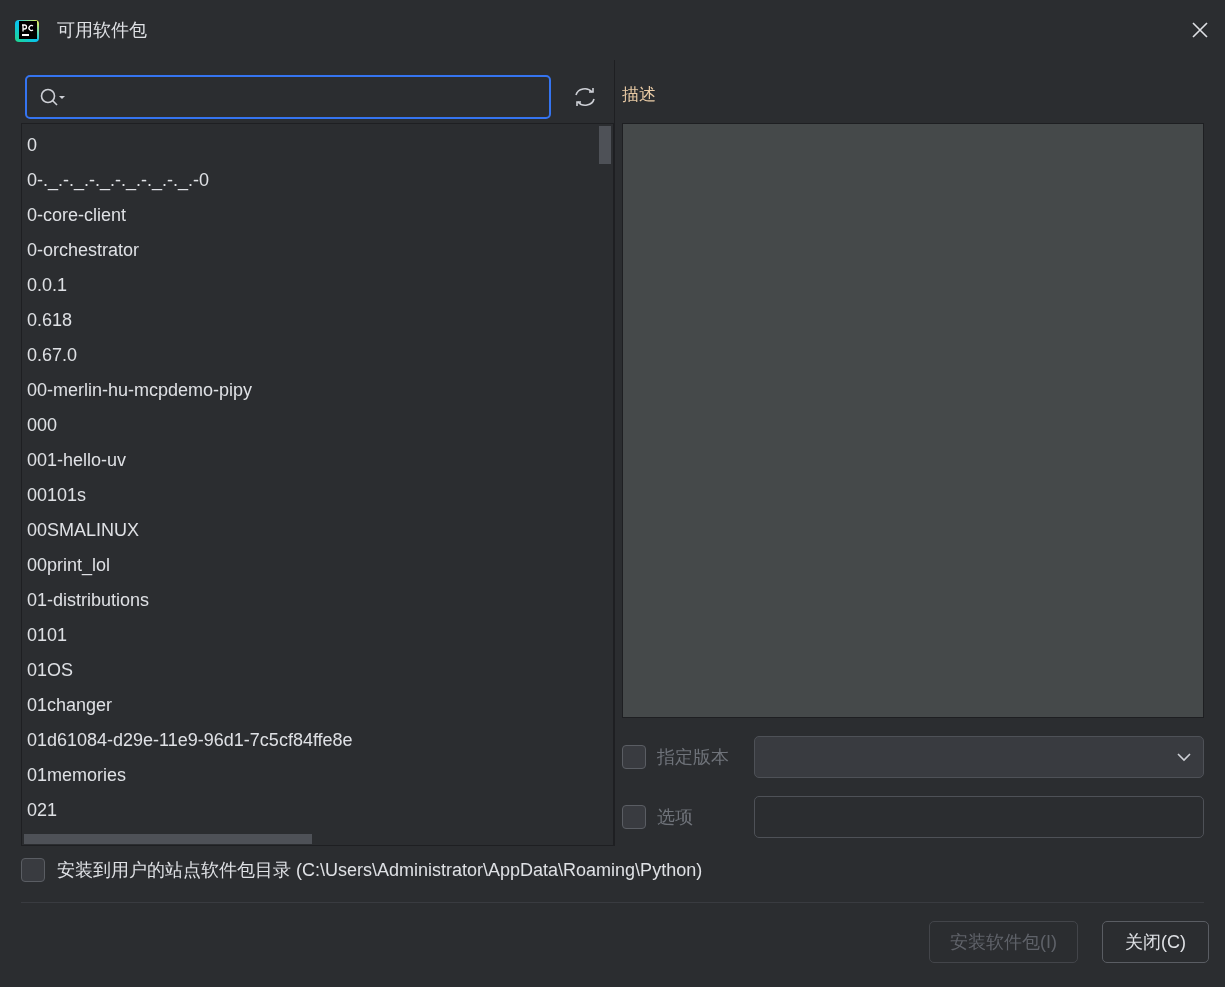 The width and height of the screenshot is (1225, 987). What do you see at coordinates (83, 250) in the screenshot?
I see `package-name: 0-orchestrator` at bounding box center [83, 250].